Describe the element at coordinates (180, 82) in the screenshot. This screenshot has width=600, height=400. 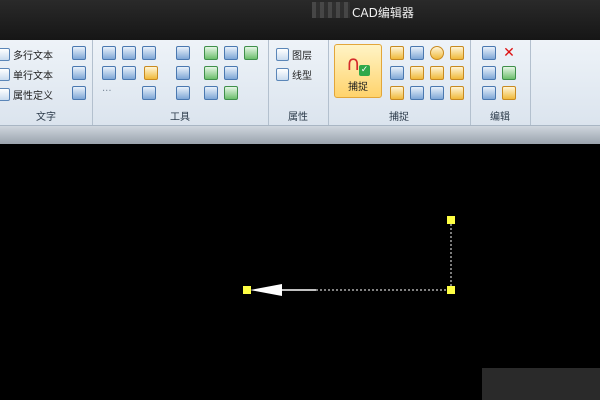
I see `tools-group: ··· 工具` at that location.